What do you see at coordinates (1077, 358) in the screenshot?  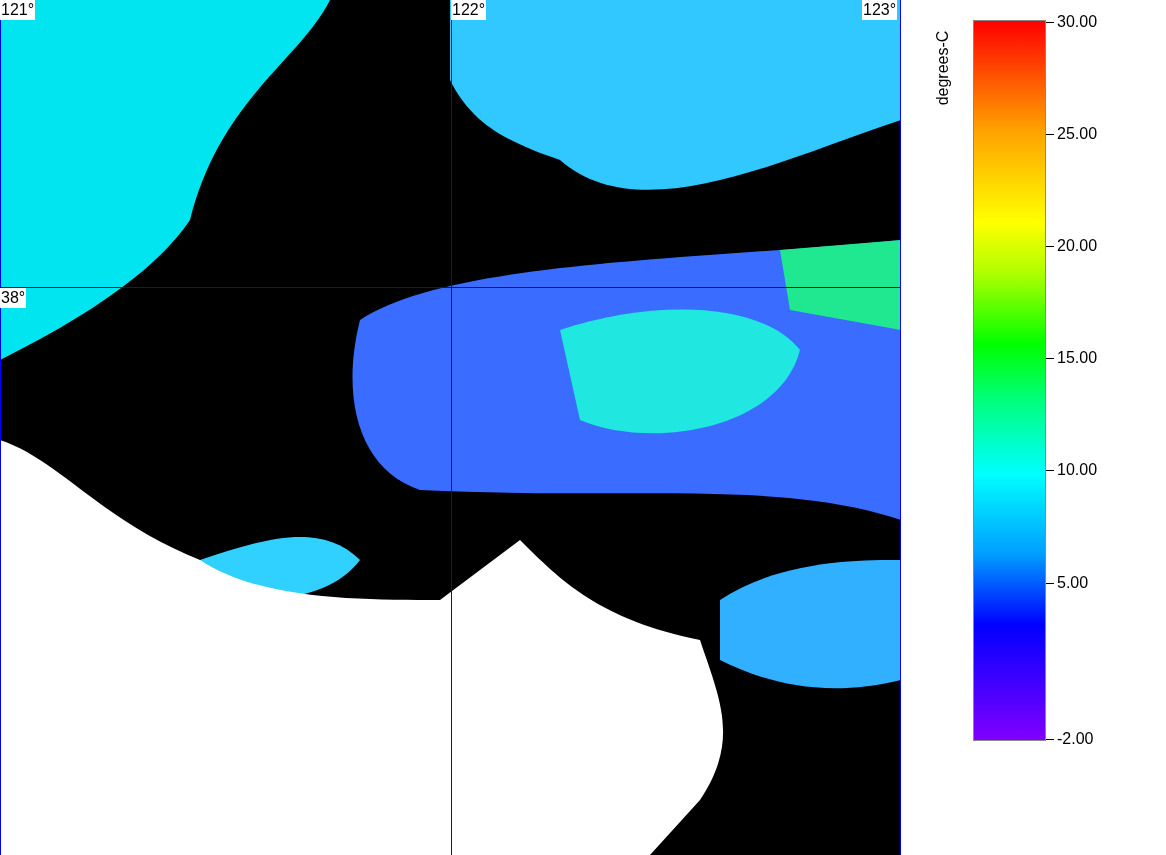 I see `tick-label: 15.00` at bounding box center [1077, 358].